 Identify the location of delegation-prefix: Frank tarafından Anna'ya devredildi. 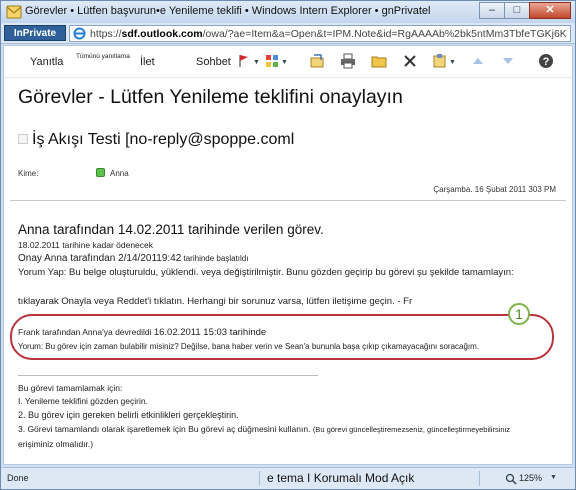
(86, 332).